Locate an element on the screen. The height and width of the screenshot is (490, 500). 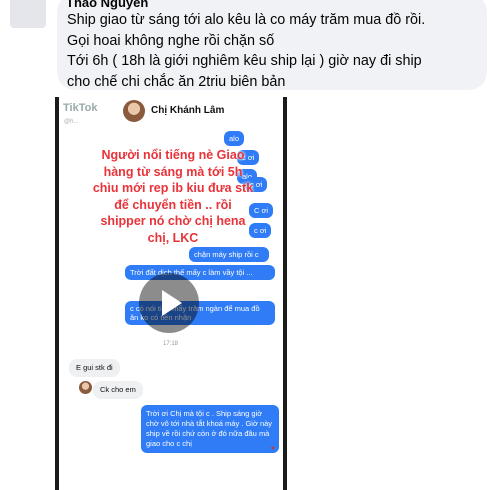
contact-avatar is located at coordinates (134, 111).